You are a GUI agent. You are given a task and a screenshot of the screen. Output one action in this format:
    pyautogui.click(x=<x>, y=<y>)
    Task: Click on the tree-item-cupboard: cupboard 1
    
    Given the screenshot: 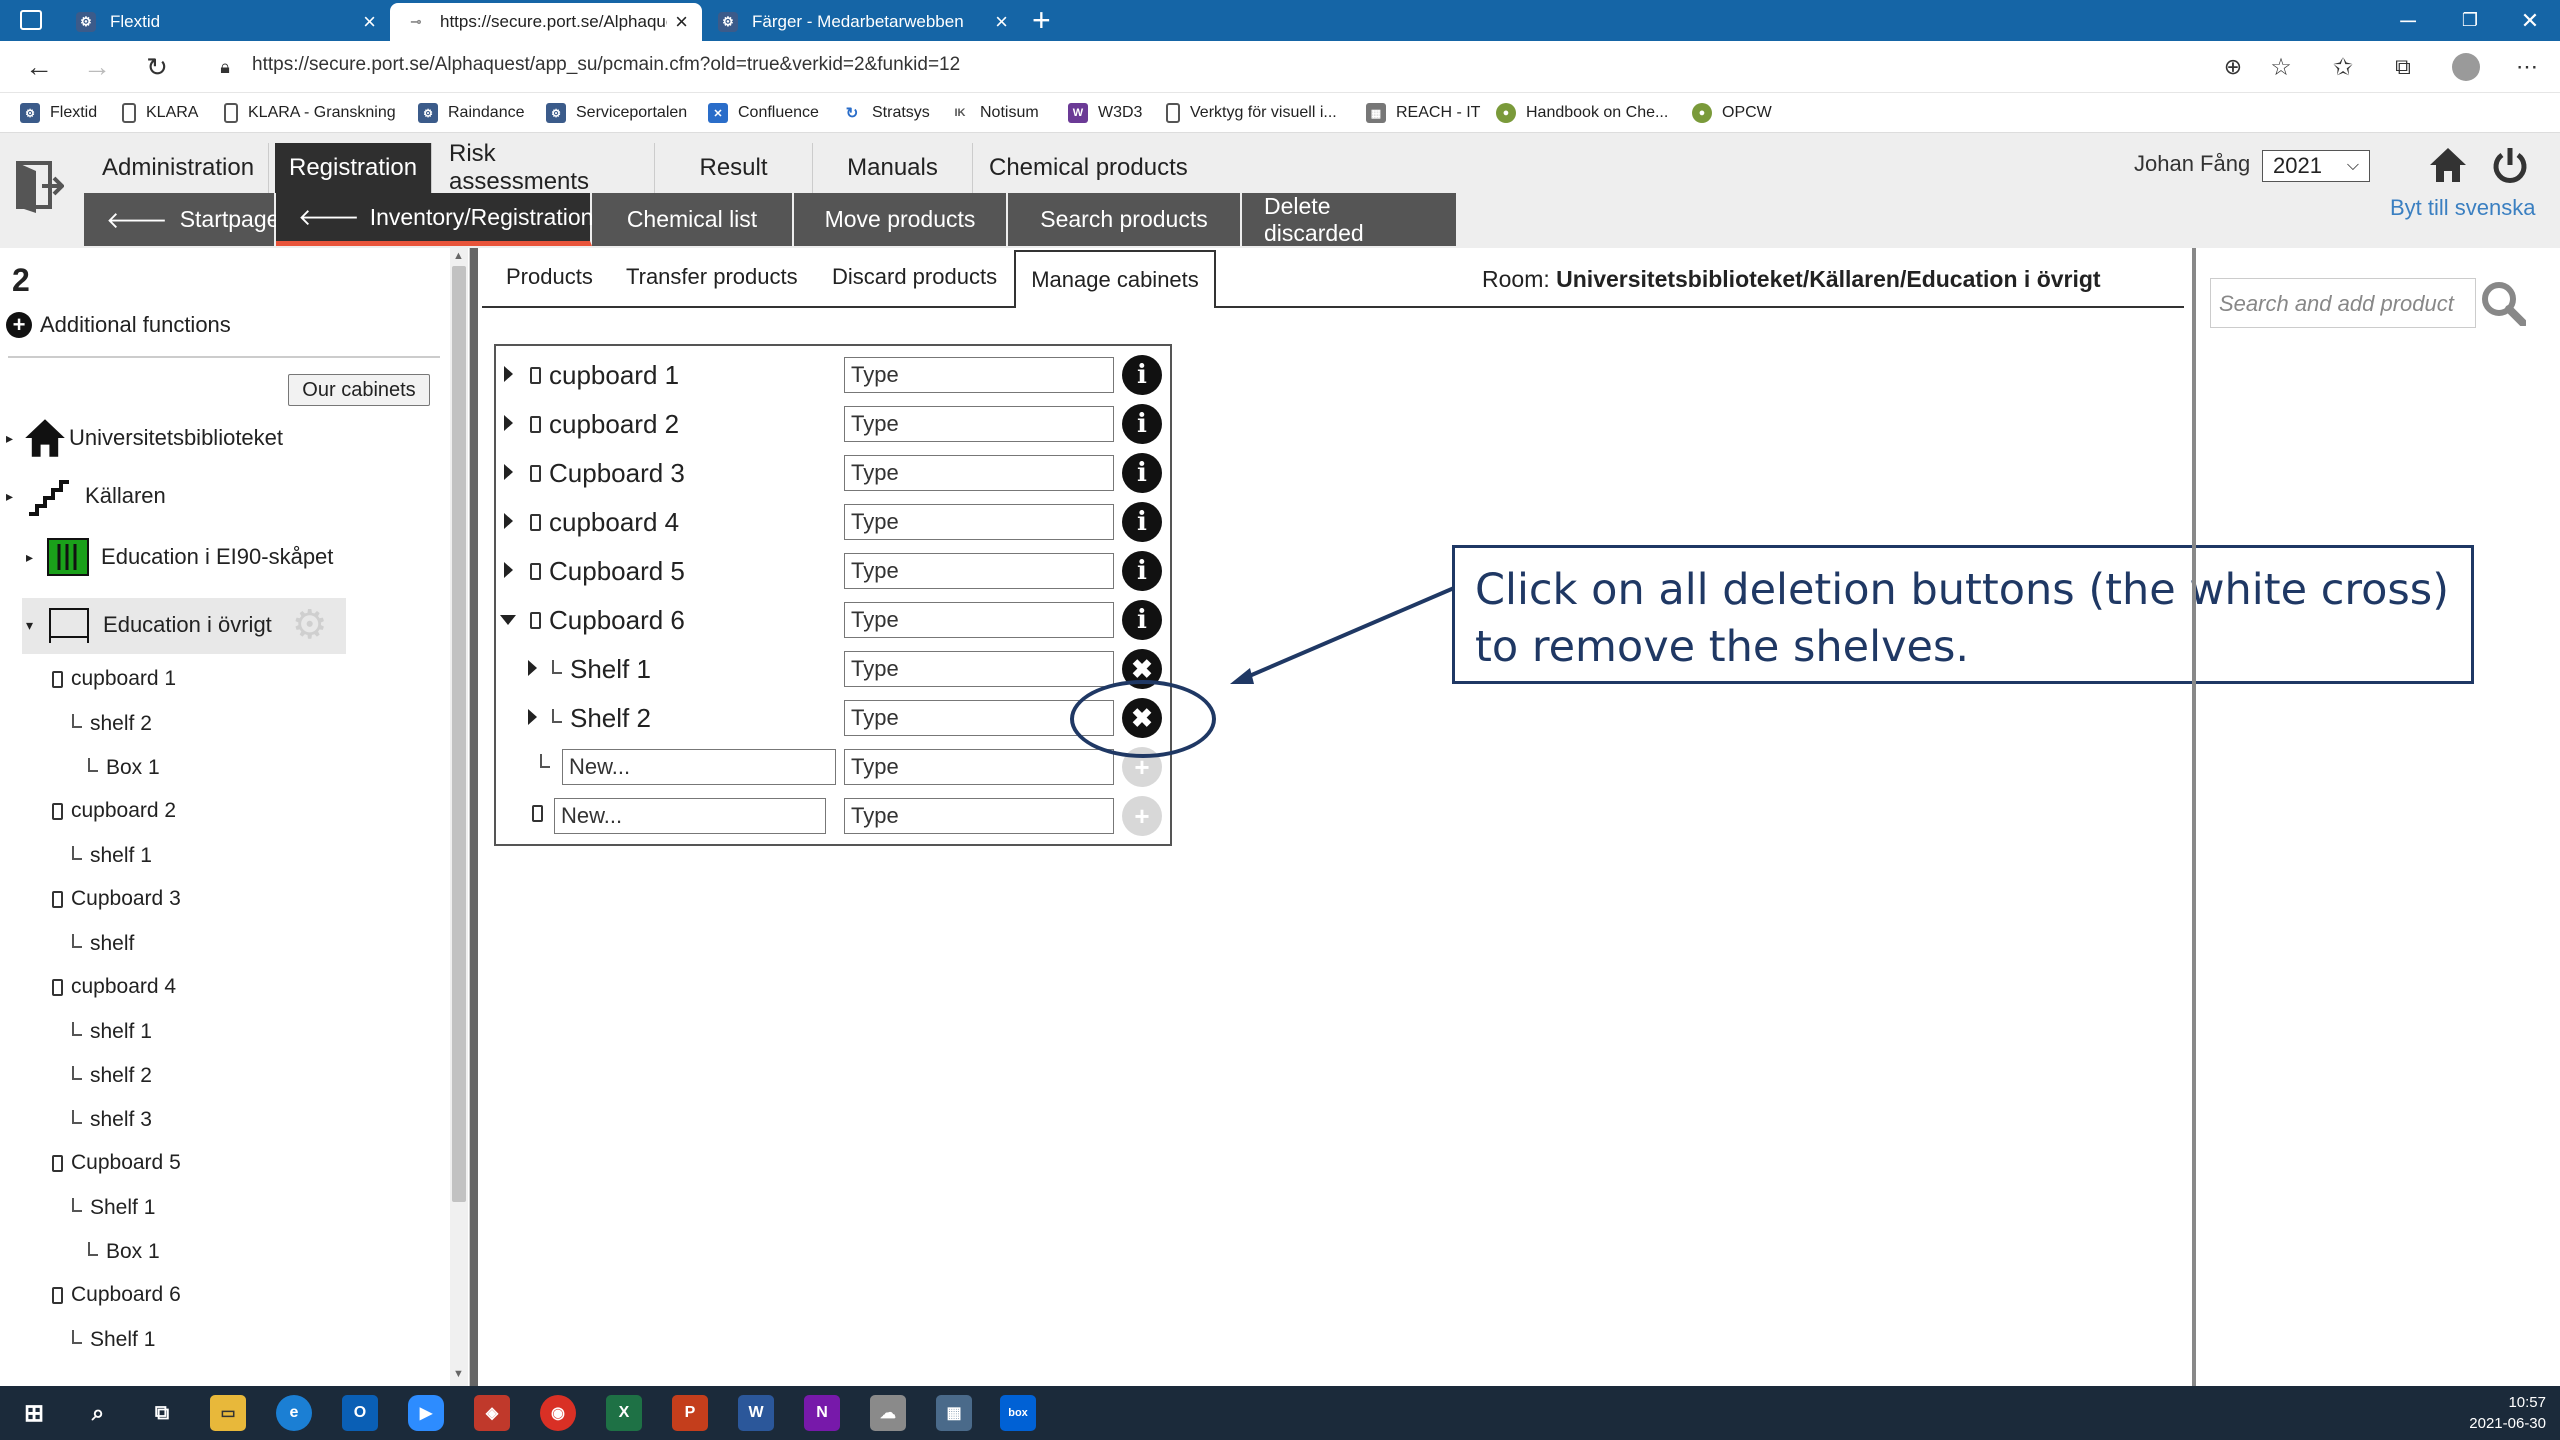 What is the action you would take?
    pyautogui.click(x=114, y=679)
    